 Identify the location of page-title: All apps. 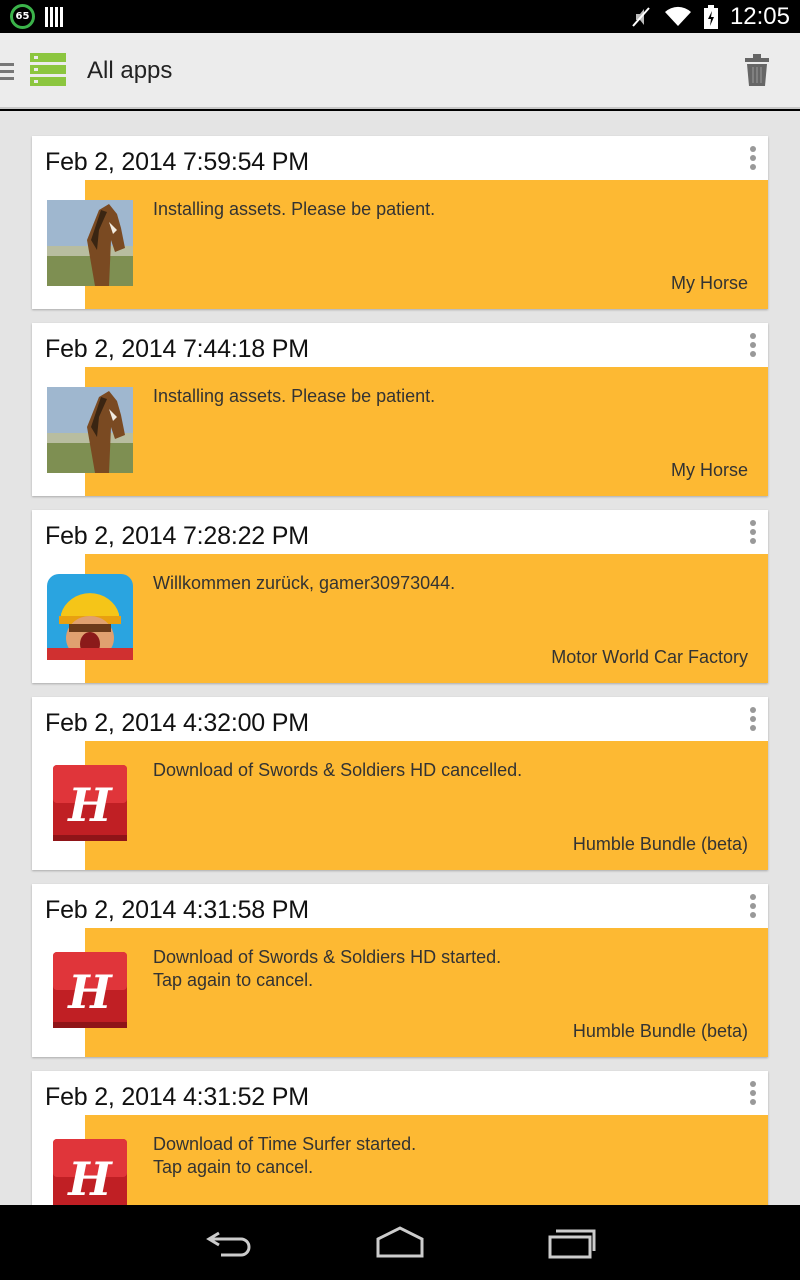
(129, 71).